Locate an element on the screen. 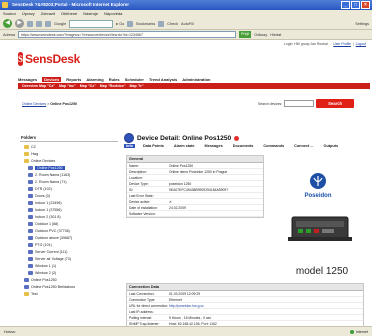  tab-data-points: Data Points is located at coordinates (153, 146).